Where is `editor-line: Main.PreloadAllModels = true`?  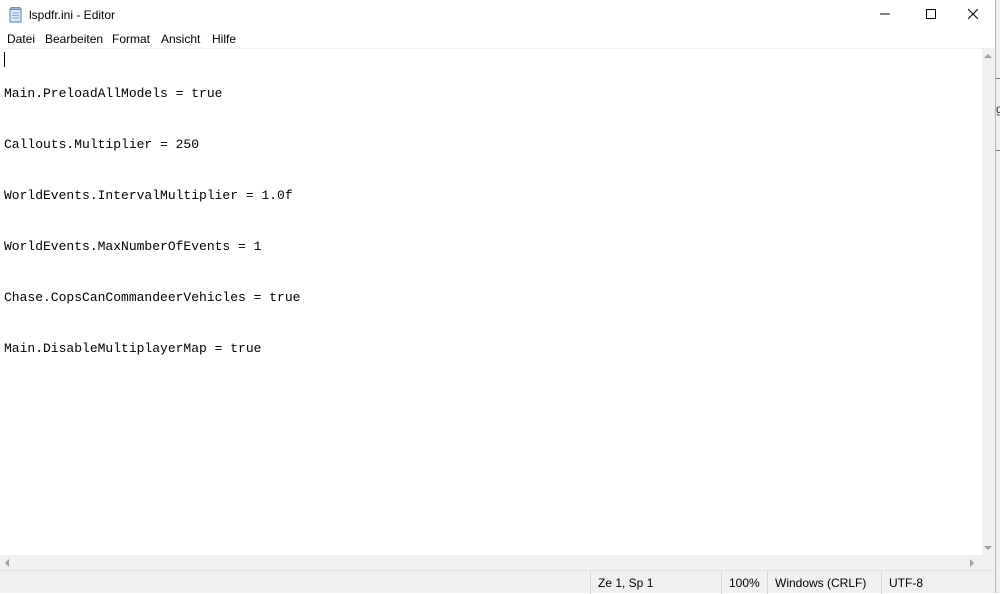
editor-line: Main.PreloadAllModels = true is located at coordinates (113, 93).